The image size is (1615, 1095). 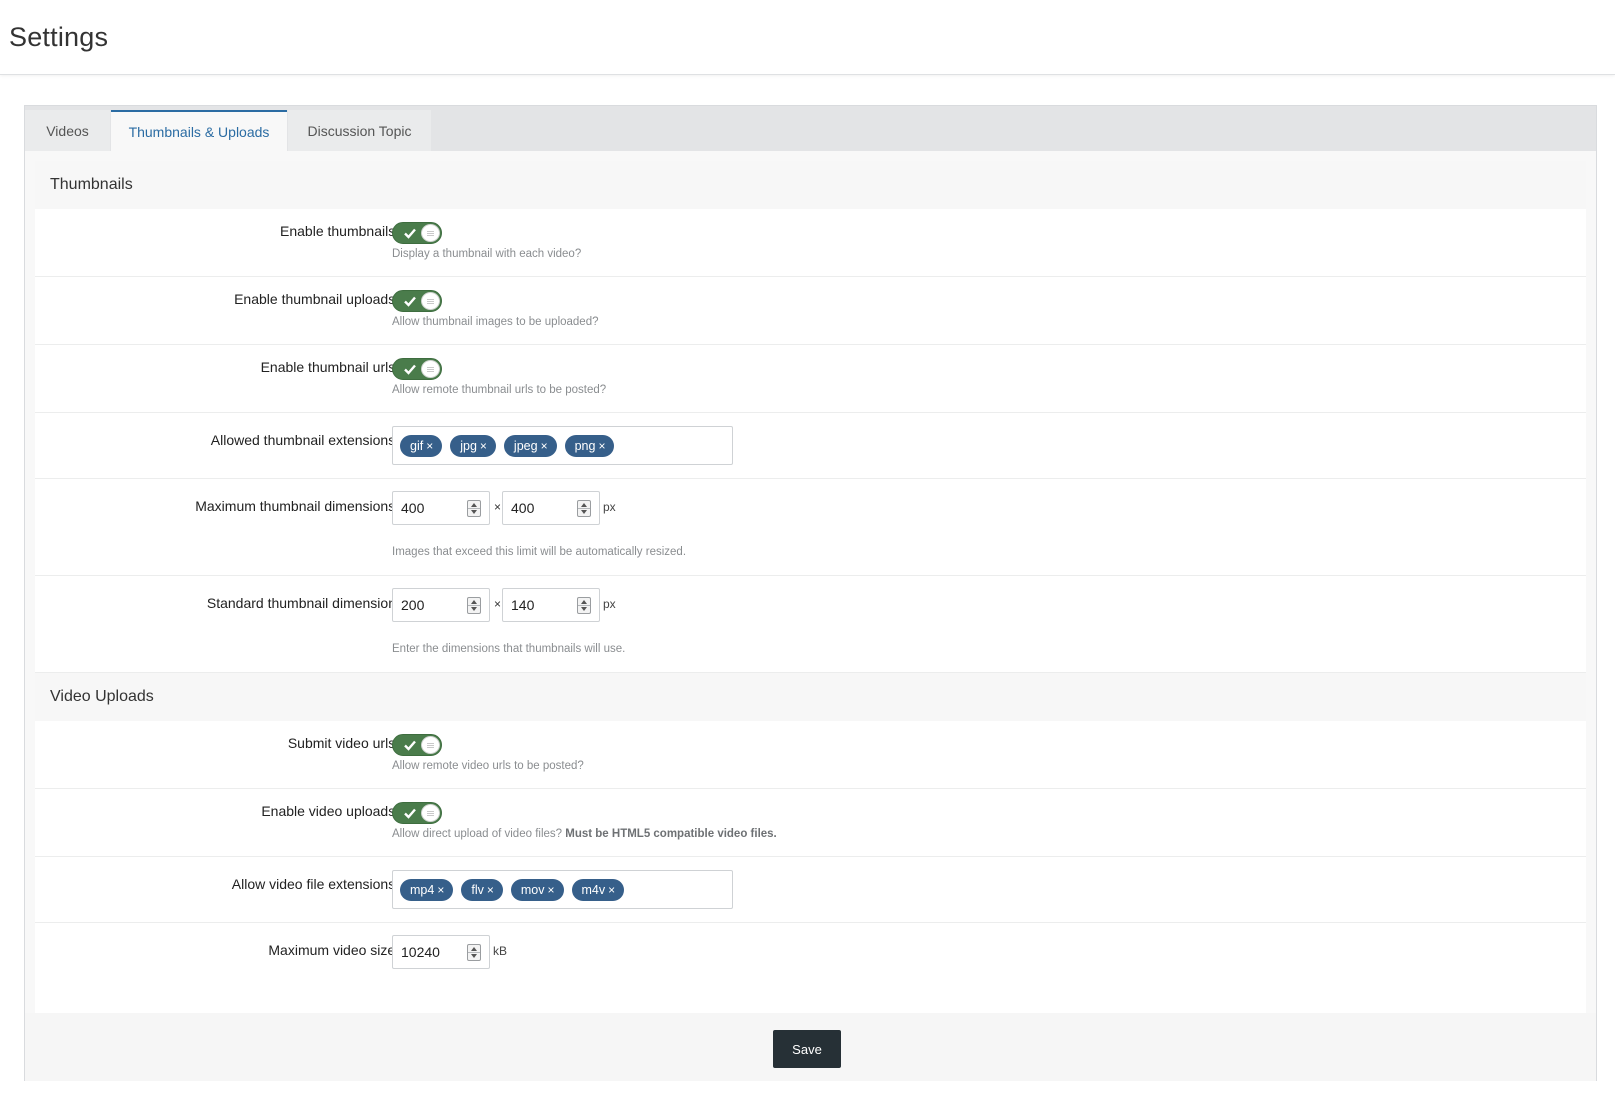 I want to click on submit-video-urls-toggle, so click(x=417, y=745).